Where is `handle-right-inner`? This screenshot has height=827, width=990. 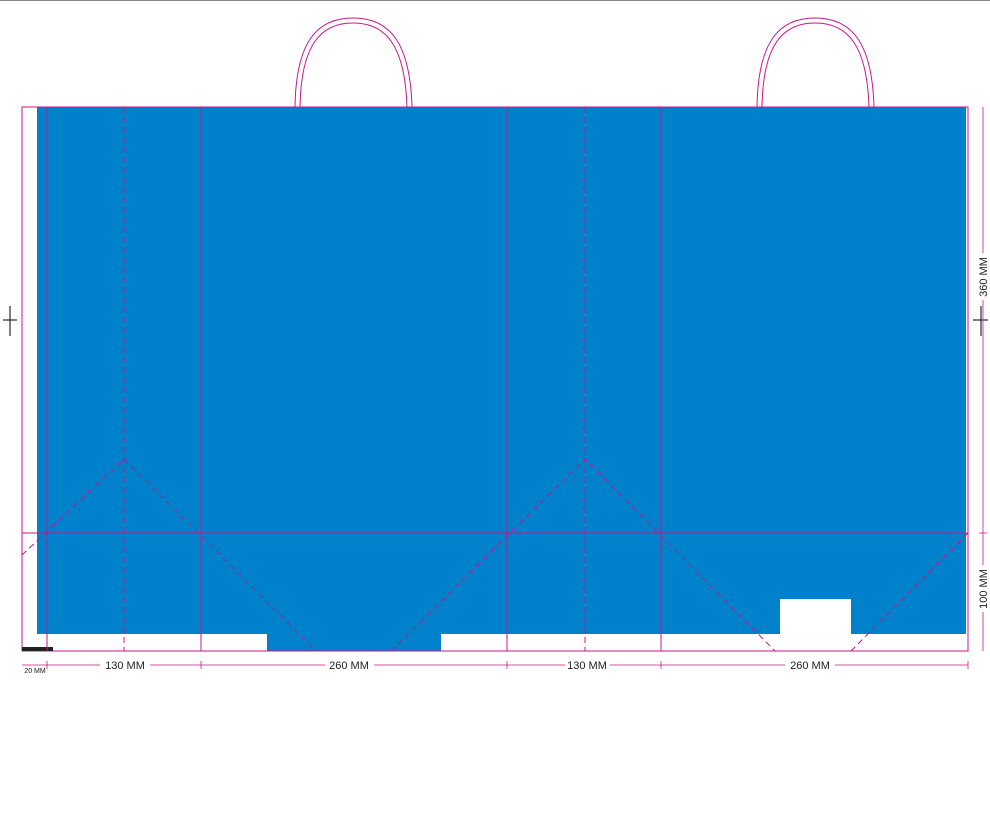
handle-right-inner is located at coordinates (815, 65).